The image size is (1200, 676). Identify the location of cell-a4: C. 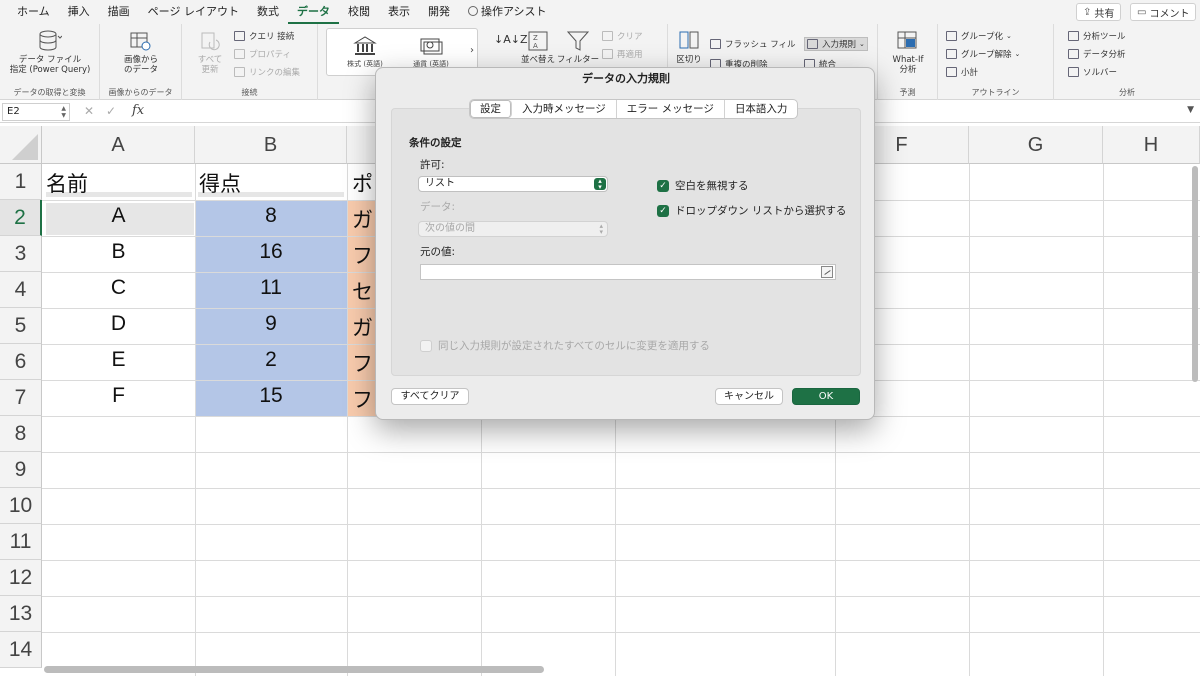
(118, 288).